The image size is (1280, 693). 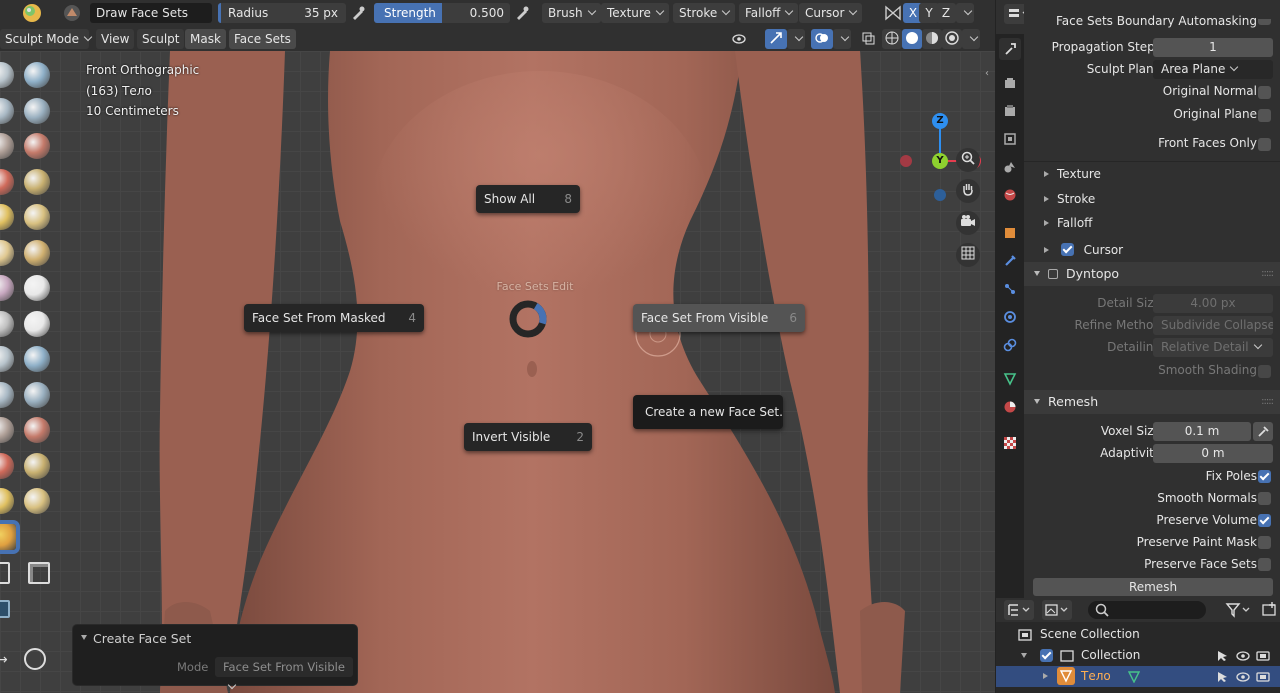 What do you see at coordinates (831, 13) in the screenshot?
I see `cursor-menu: Cursor` at bounding box center [831, 13].